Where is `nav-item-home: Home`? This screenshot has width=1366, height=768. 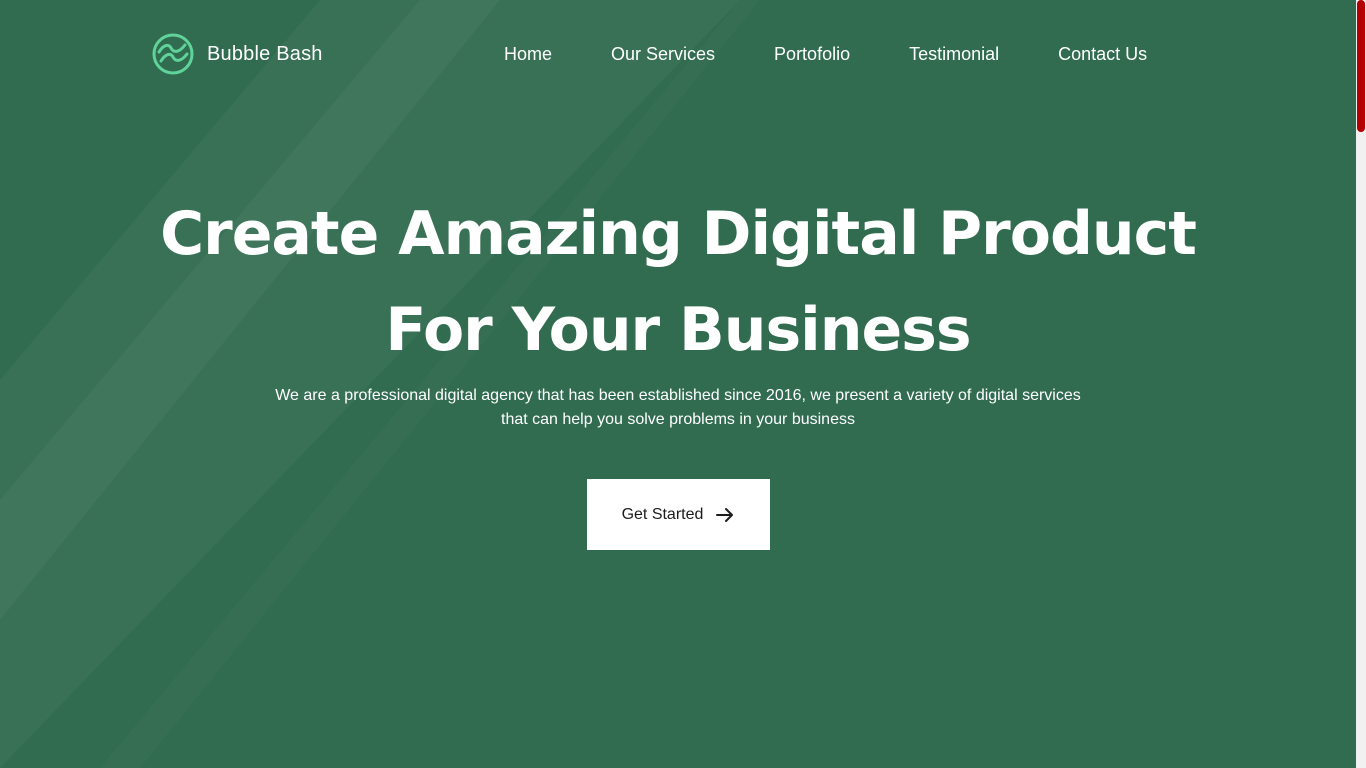 nav-item-home: Home is located at coordinates (528, 54).